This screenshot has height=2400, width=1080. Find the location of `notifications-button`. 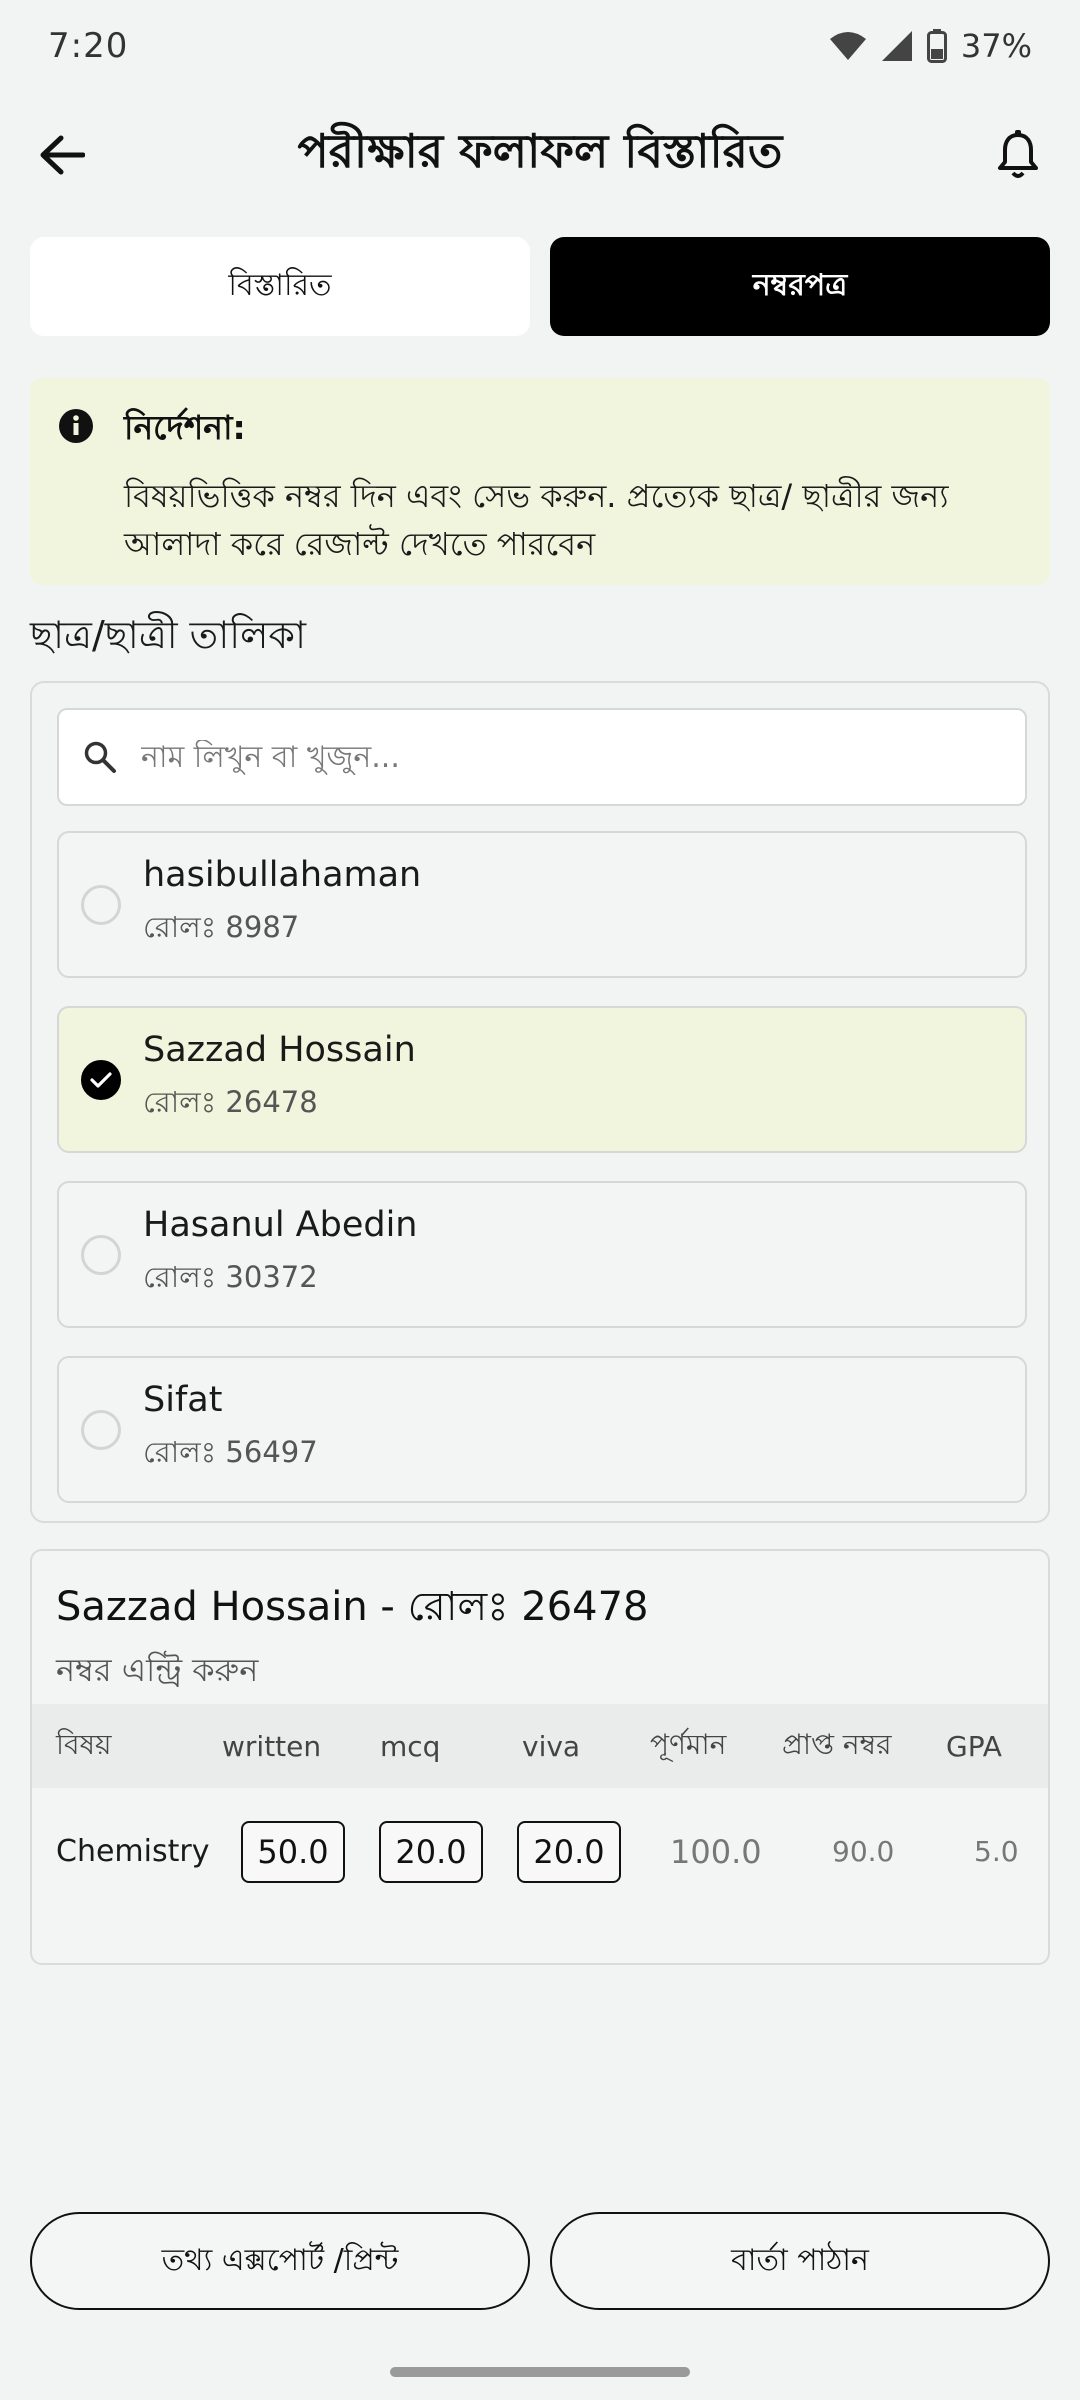

notifications-button is located at coordinates (1018, 155).